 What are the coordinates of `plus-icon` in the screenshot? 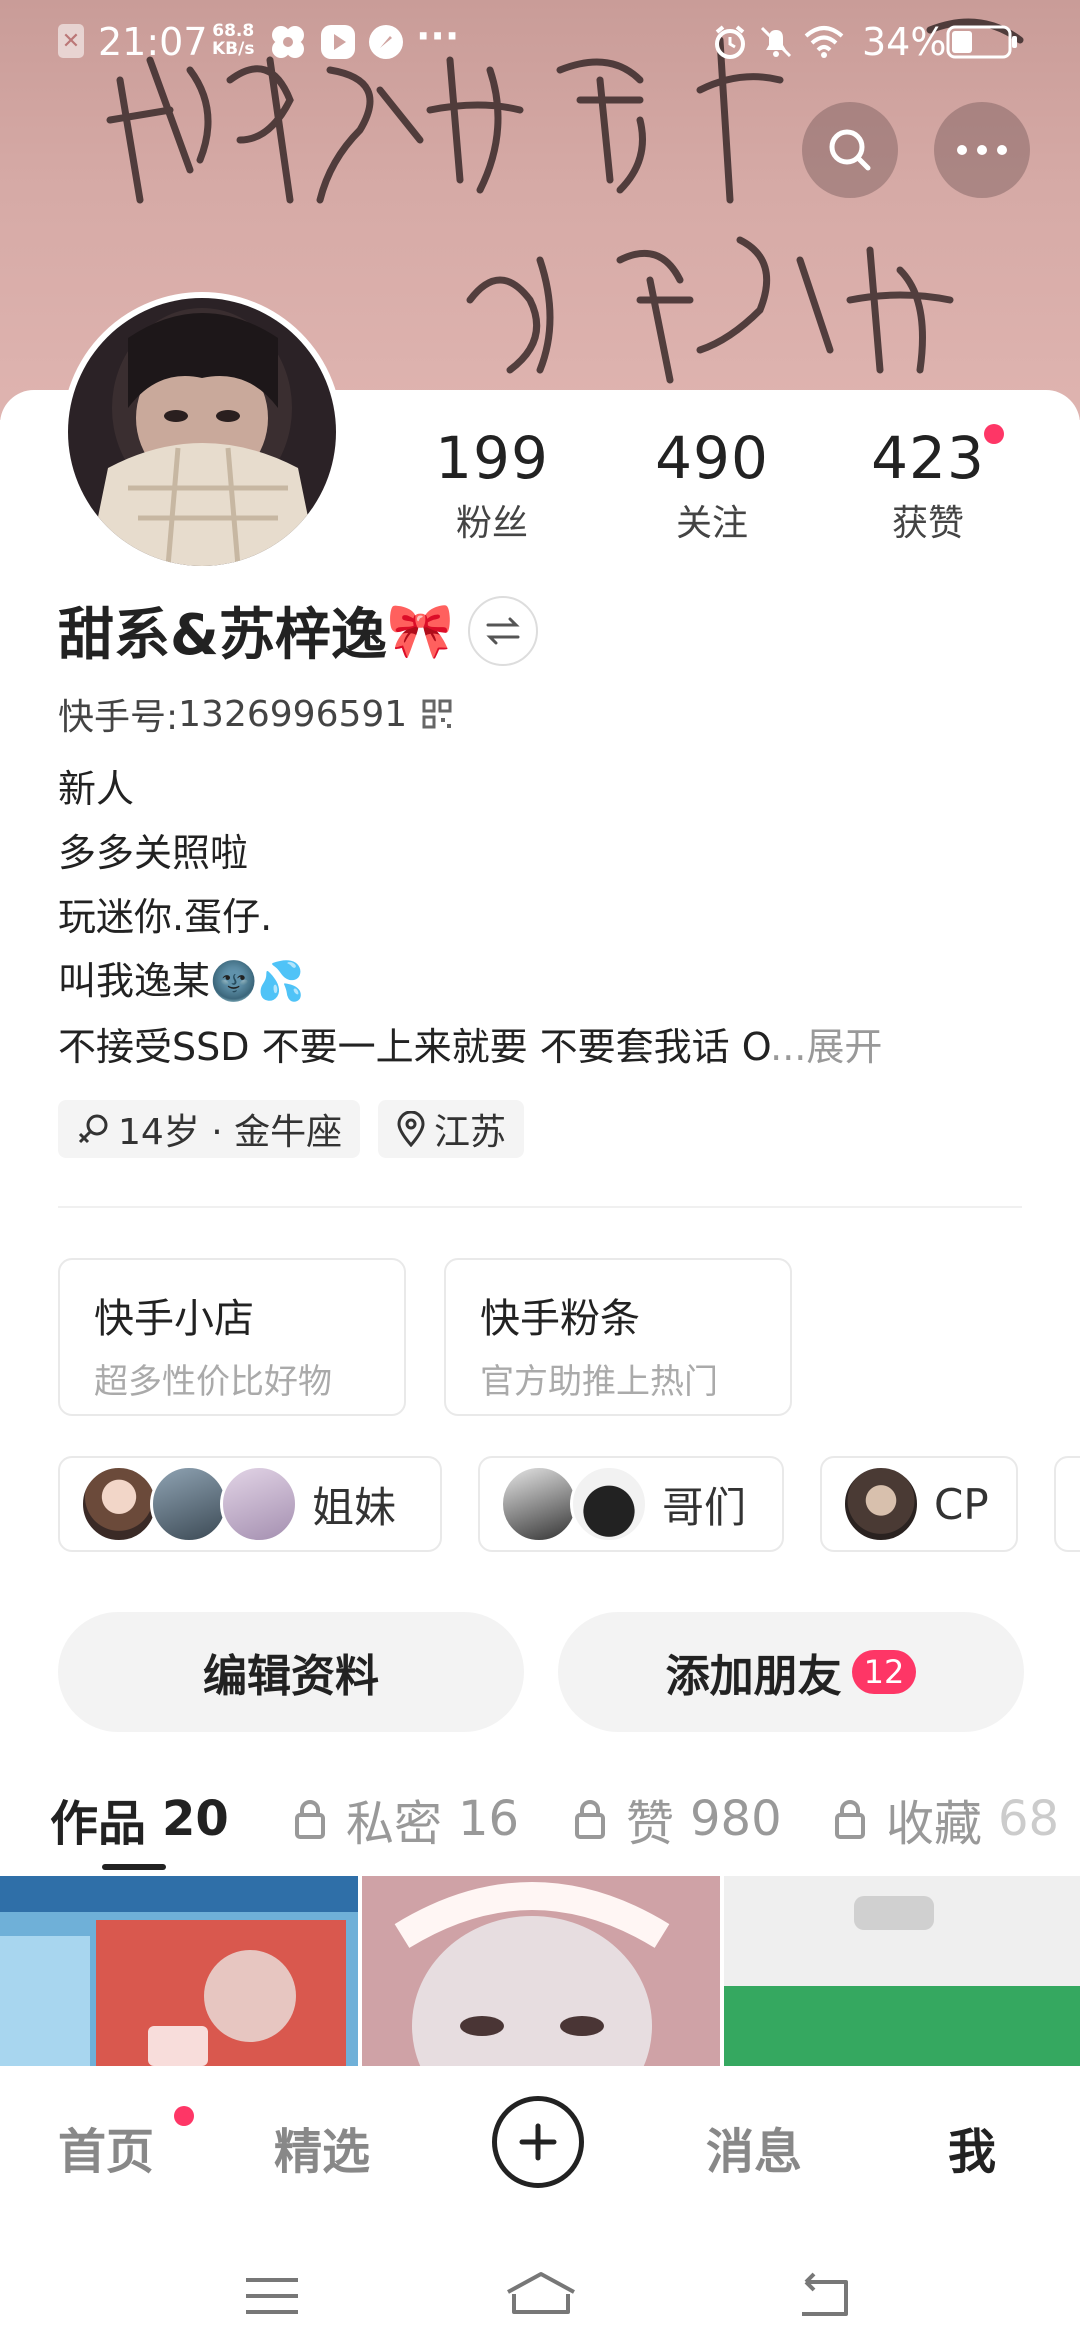 It's located at (538, 2142).